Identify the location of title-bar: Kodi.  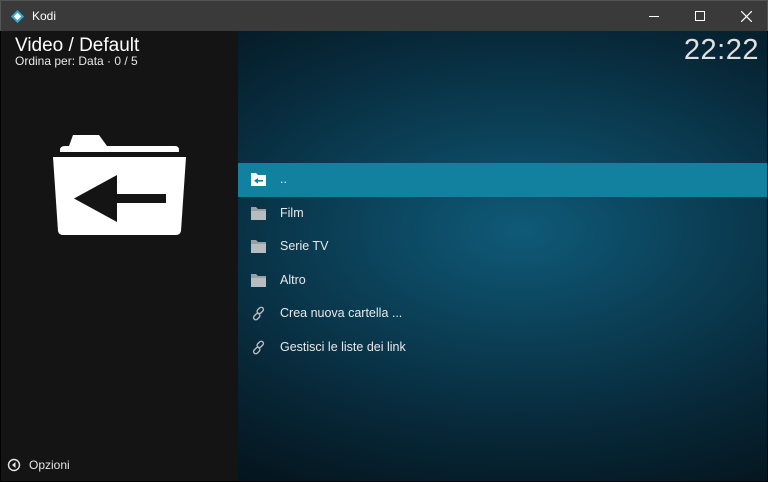
(384, 15).